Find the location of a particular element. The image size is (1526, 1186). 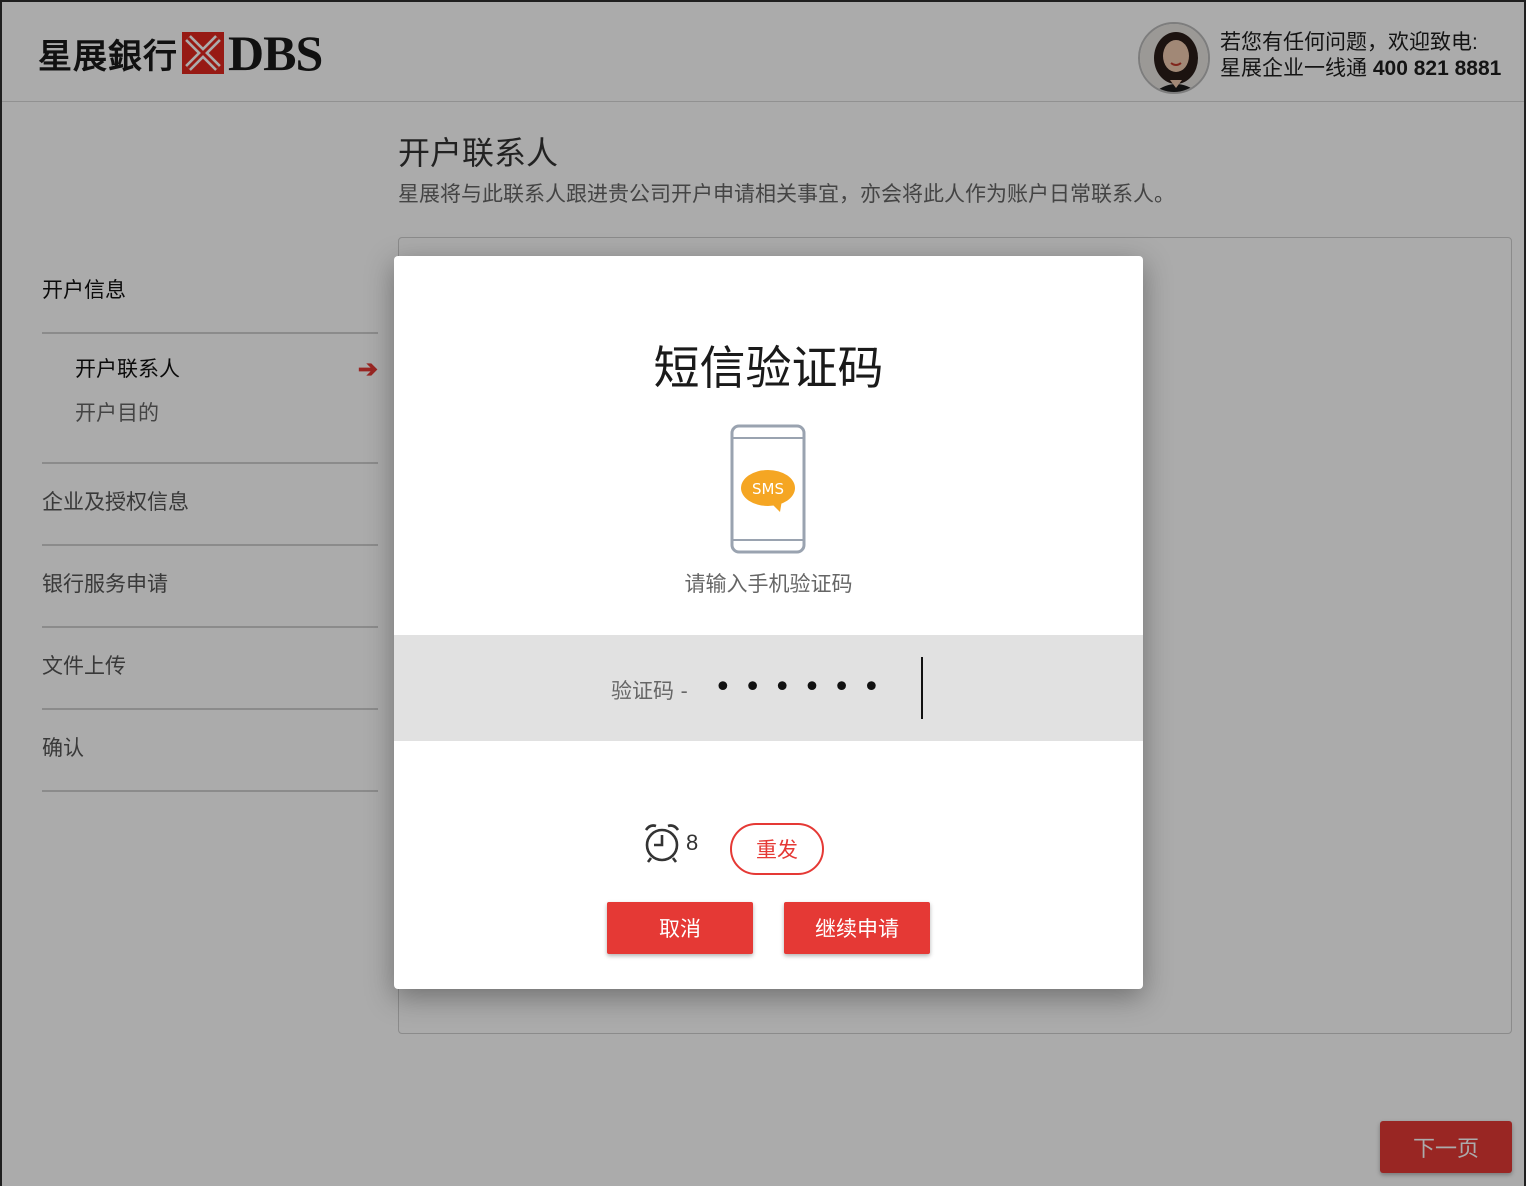

code-entry-band: 验证码 - •••••• is located at coordinates (768, 688).